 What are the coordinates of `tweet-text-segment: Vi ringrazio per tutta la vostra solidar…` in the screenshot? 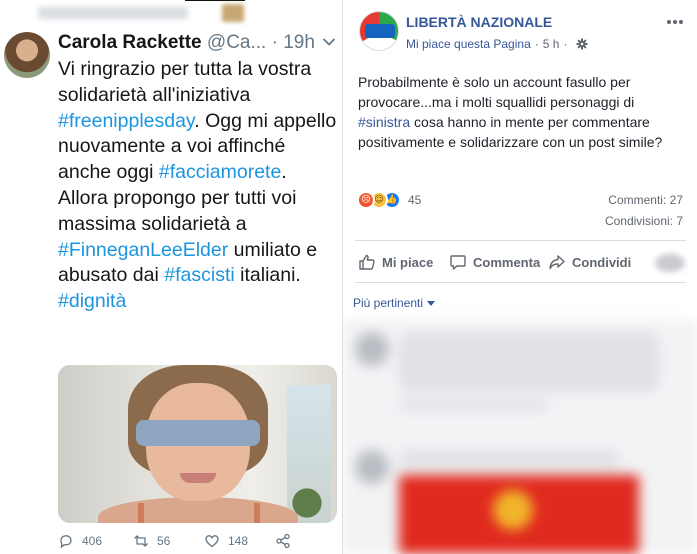 It's located at (185, 82).